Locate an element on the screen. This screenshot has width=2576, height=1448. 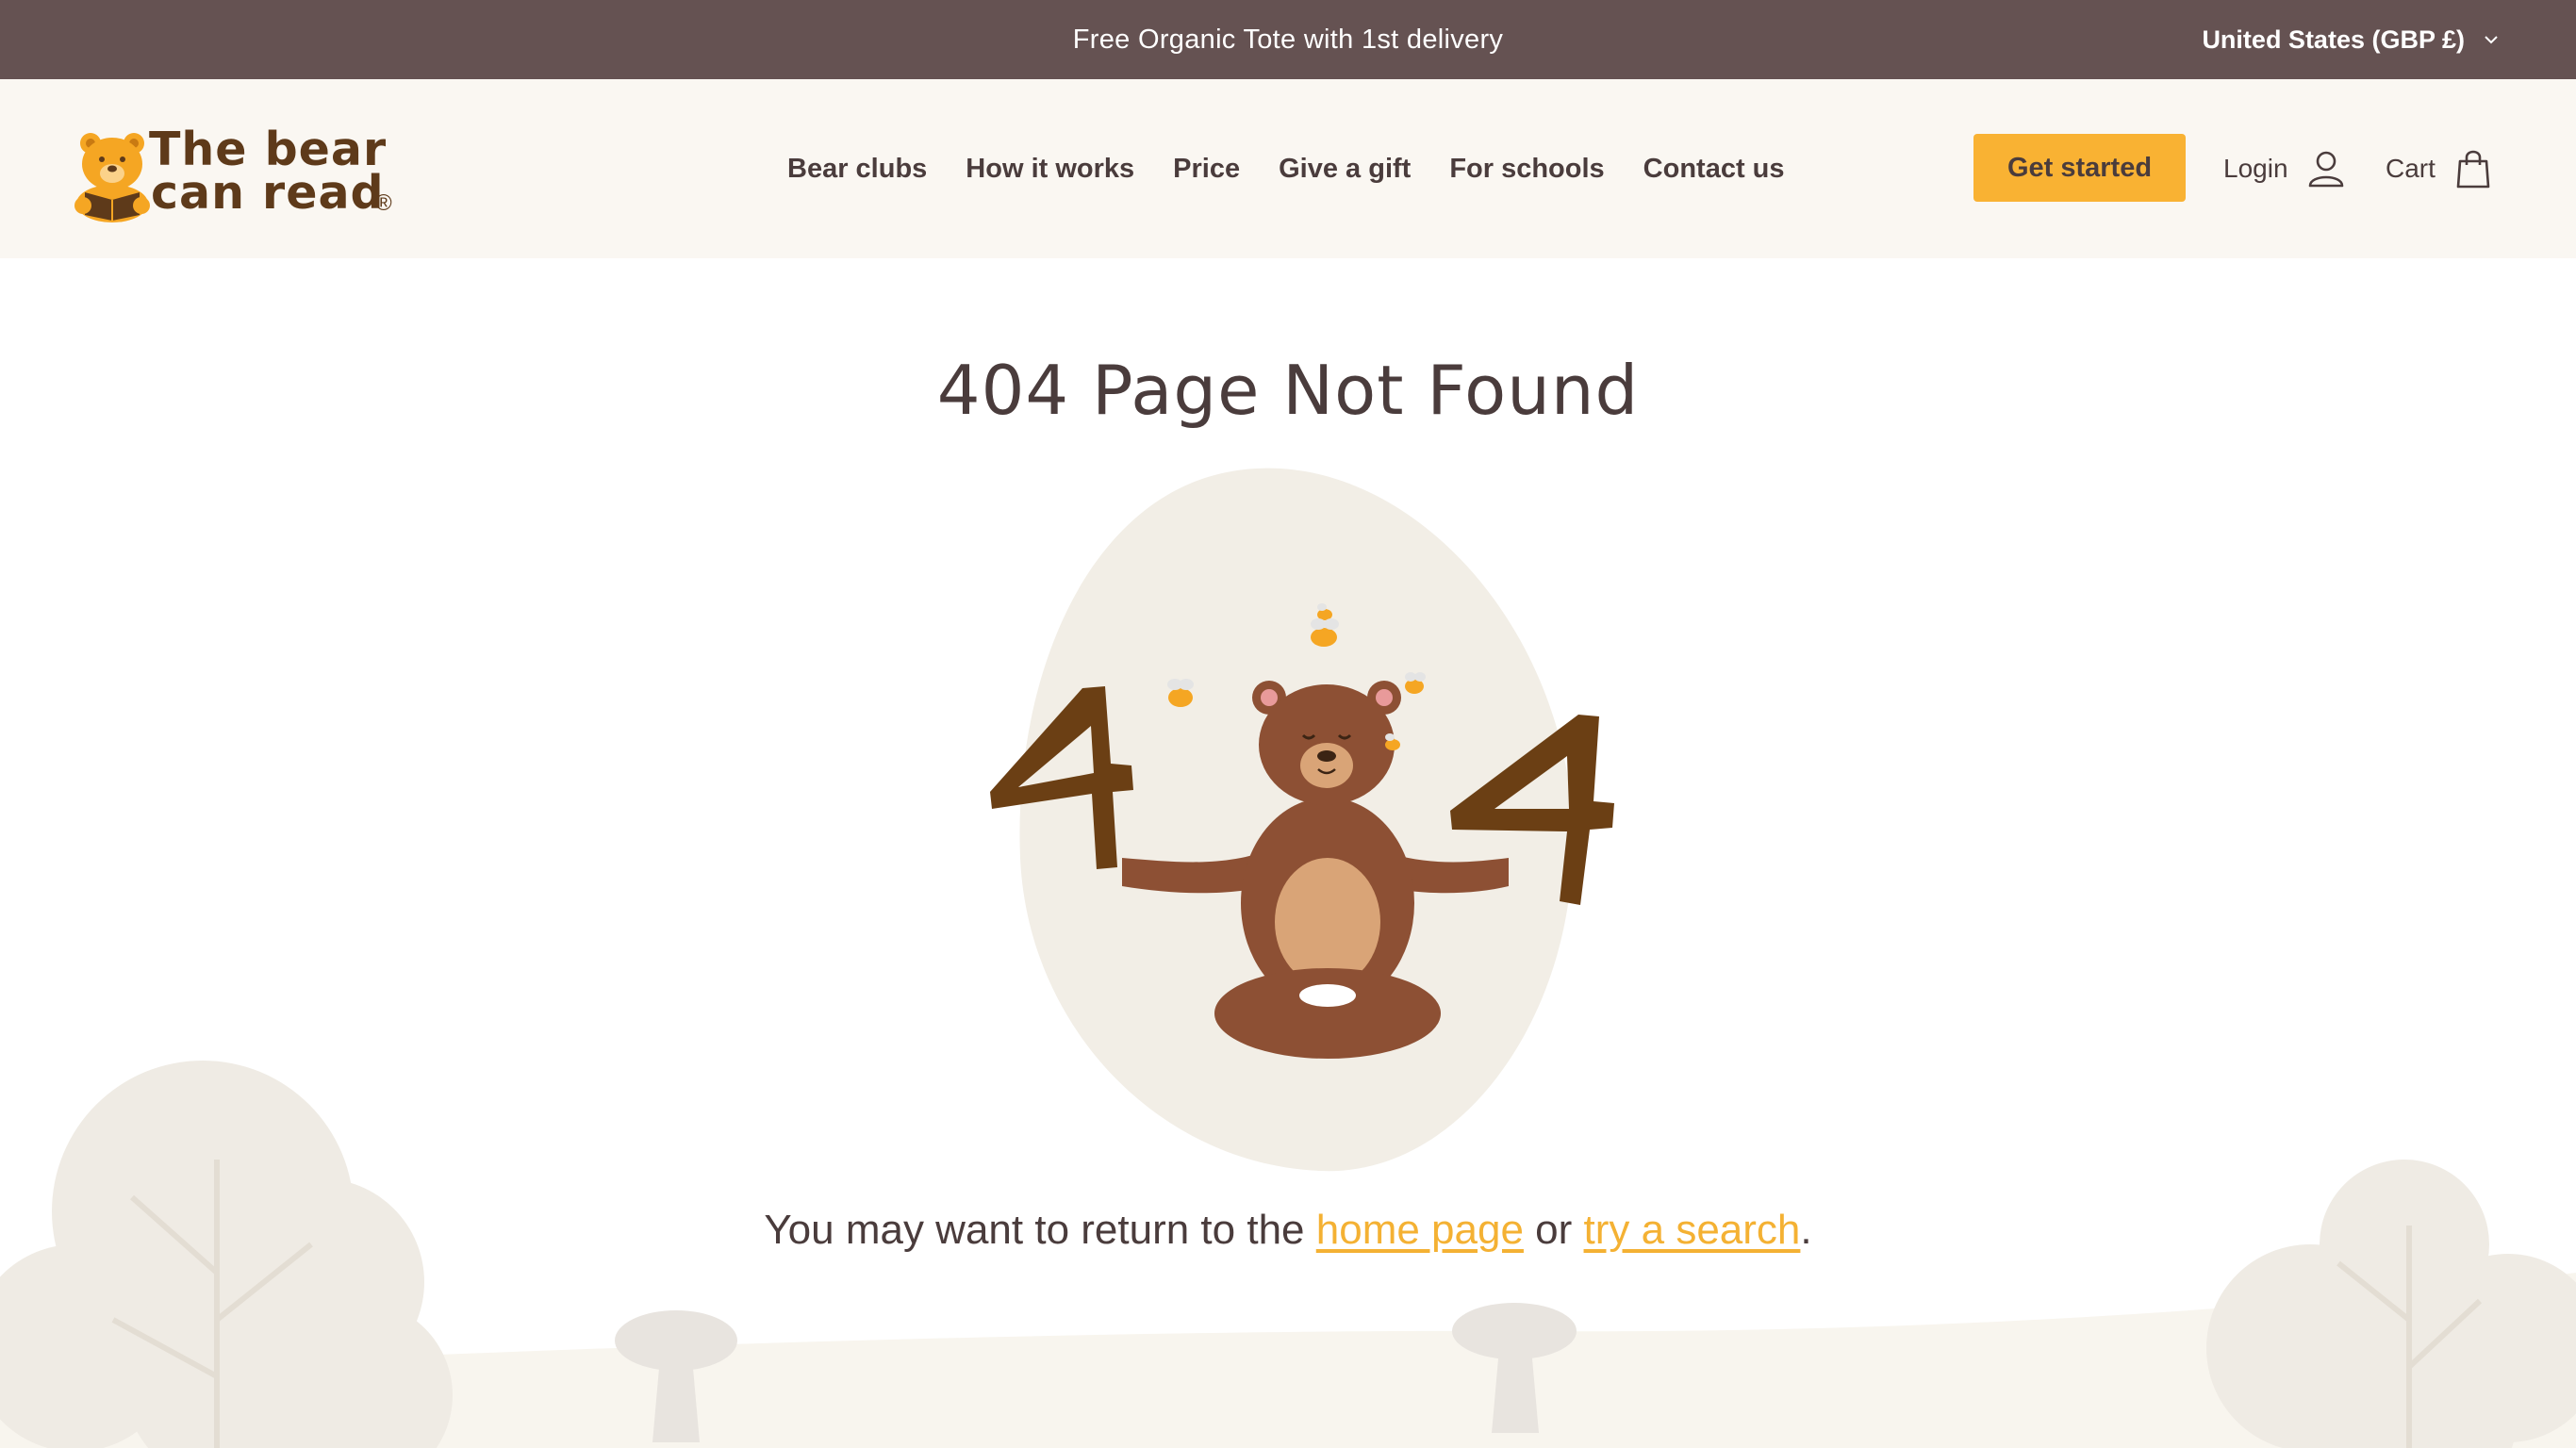
nav-item-for-schools: For schools is located at coordinates (1526, 169).